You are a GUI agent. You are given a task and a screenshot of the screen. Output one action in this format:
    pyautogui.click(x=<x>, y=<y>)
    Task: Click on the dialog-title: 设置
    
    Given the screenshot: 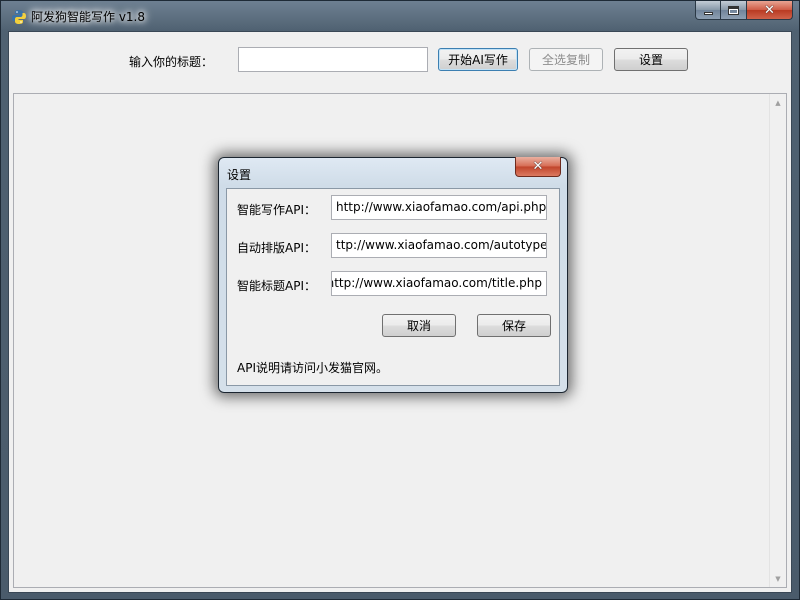 What is the action you would take?
    pyautogui.click(x=239, y=175)
    